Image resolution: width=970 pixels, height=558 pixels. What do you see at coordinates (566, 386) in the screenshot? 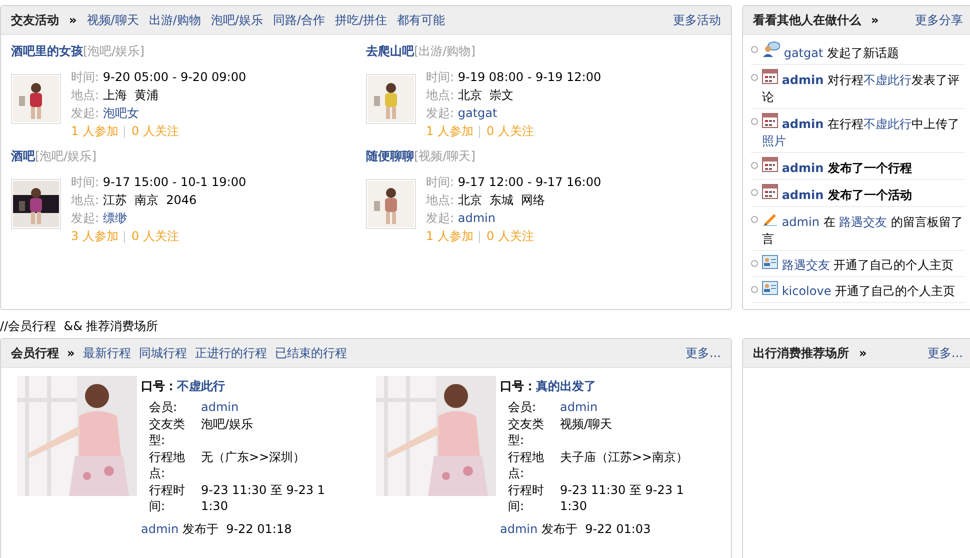
I see `trip-title: 真的出发了` at bounding box center [566, 386].